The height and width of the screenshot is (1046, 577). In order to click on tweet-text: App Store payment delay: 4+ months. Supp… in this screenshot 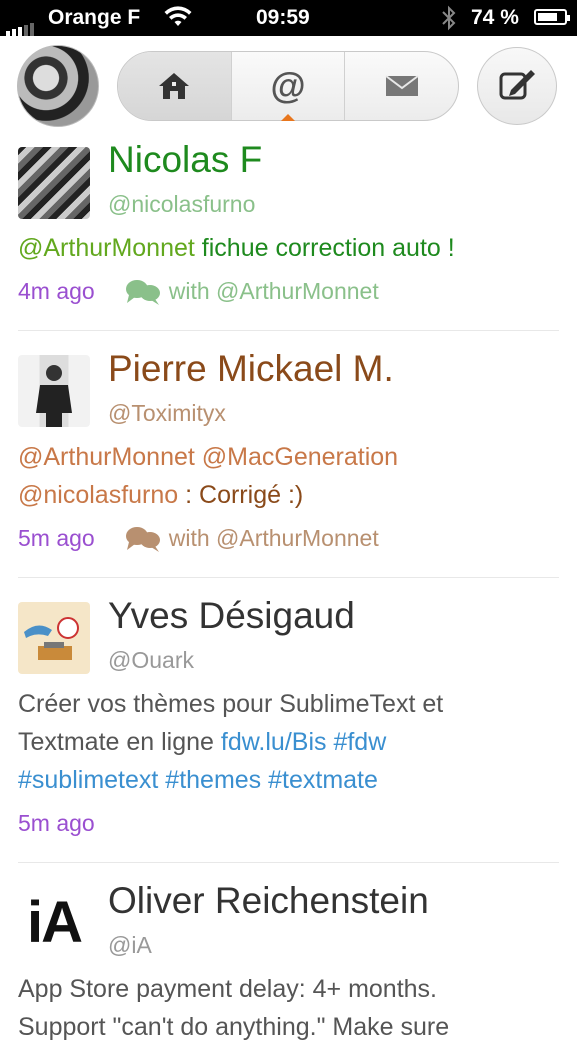, I will do `click(288, 1008)`.